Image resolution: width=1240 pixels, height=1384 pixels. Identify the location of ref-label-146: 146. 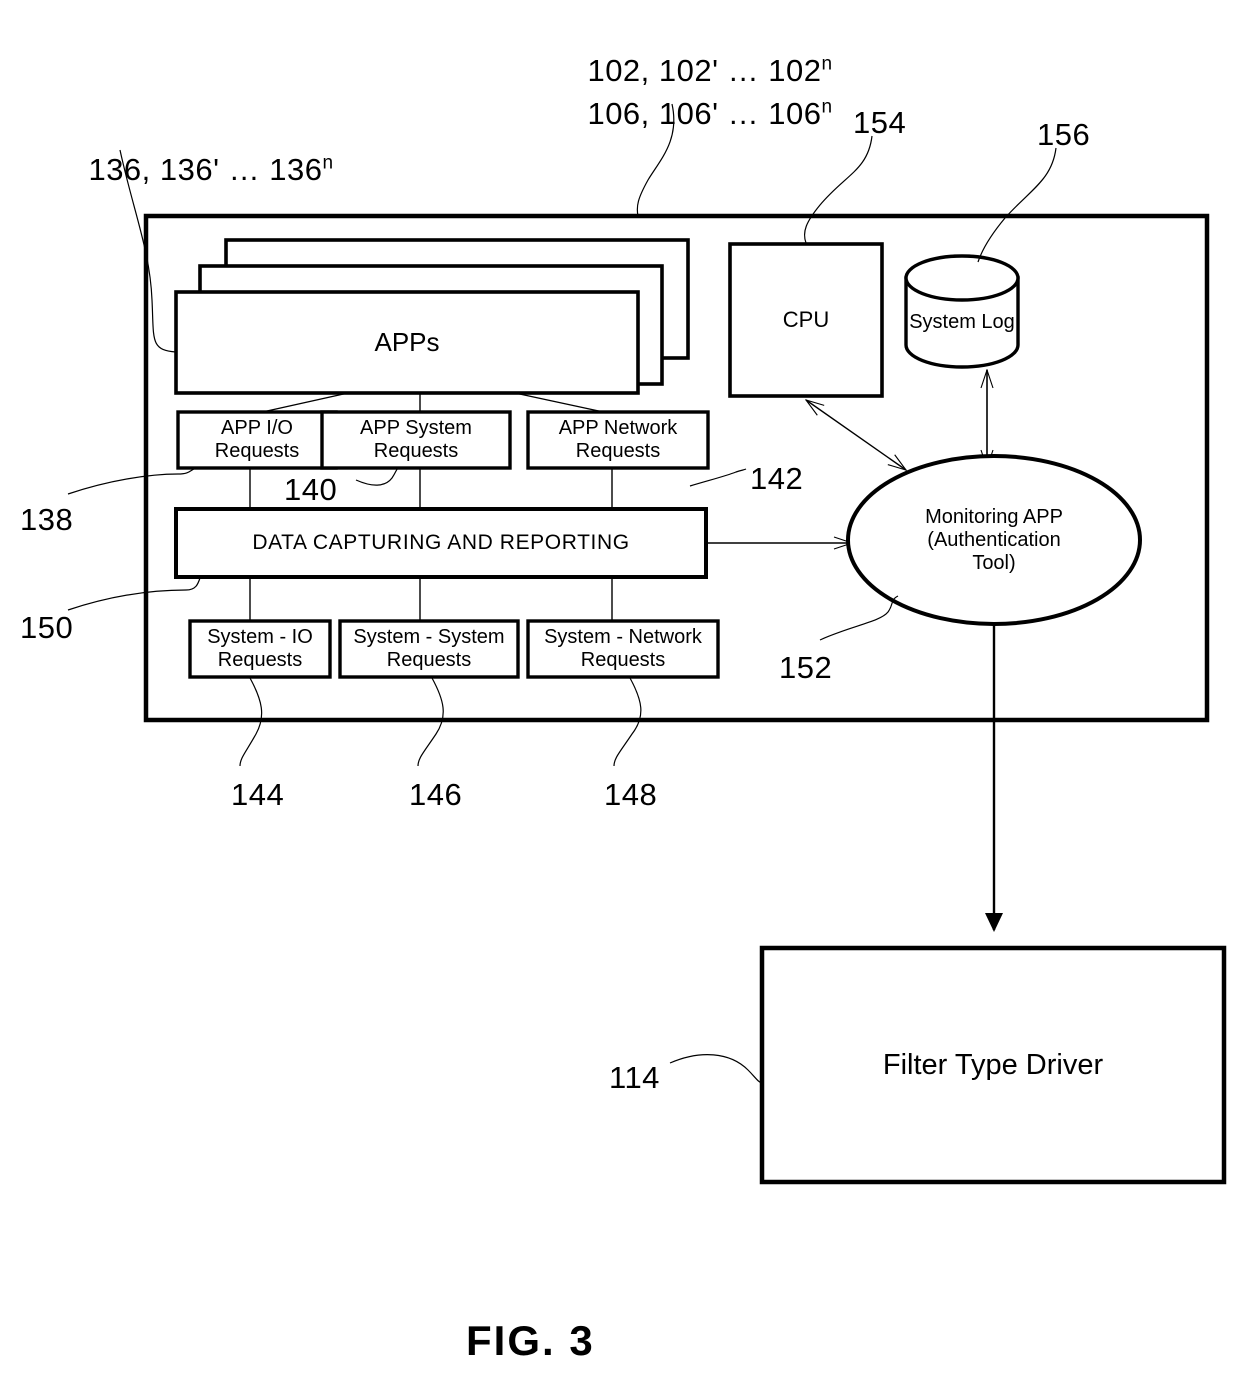
(436, 794).